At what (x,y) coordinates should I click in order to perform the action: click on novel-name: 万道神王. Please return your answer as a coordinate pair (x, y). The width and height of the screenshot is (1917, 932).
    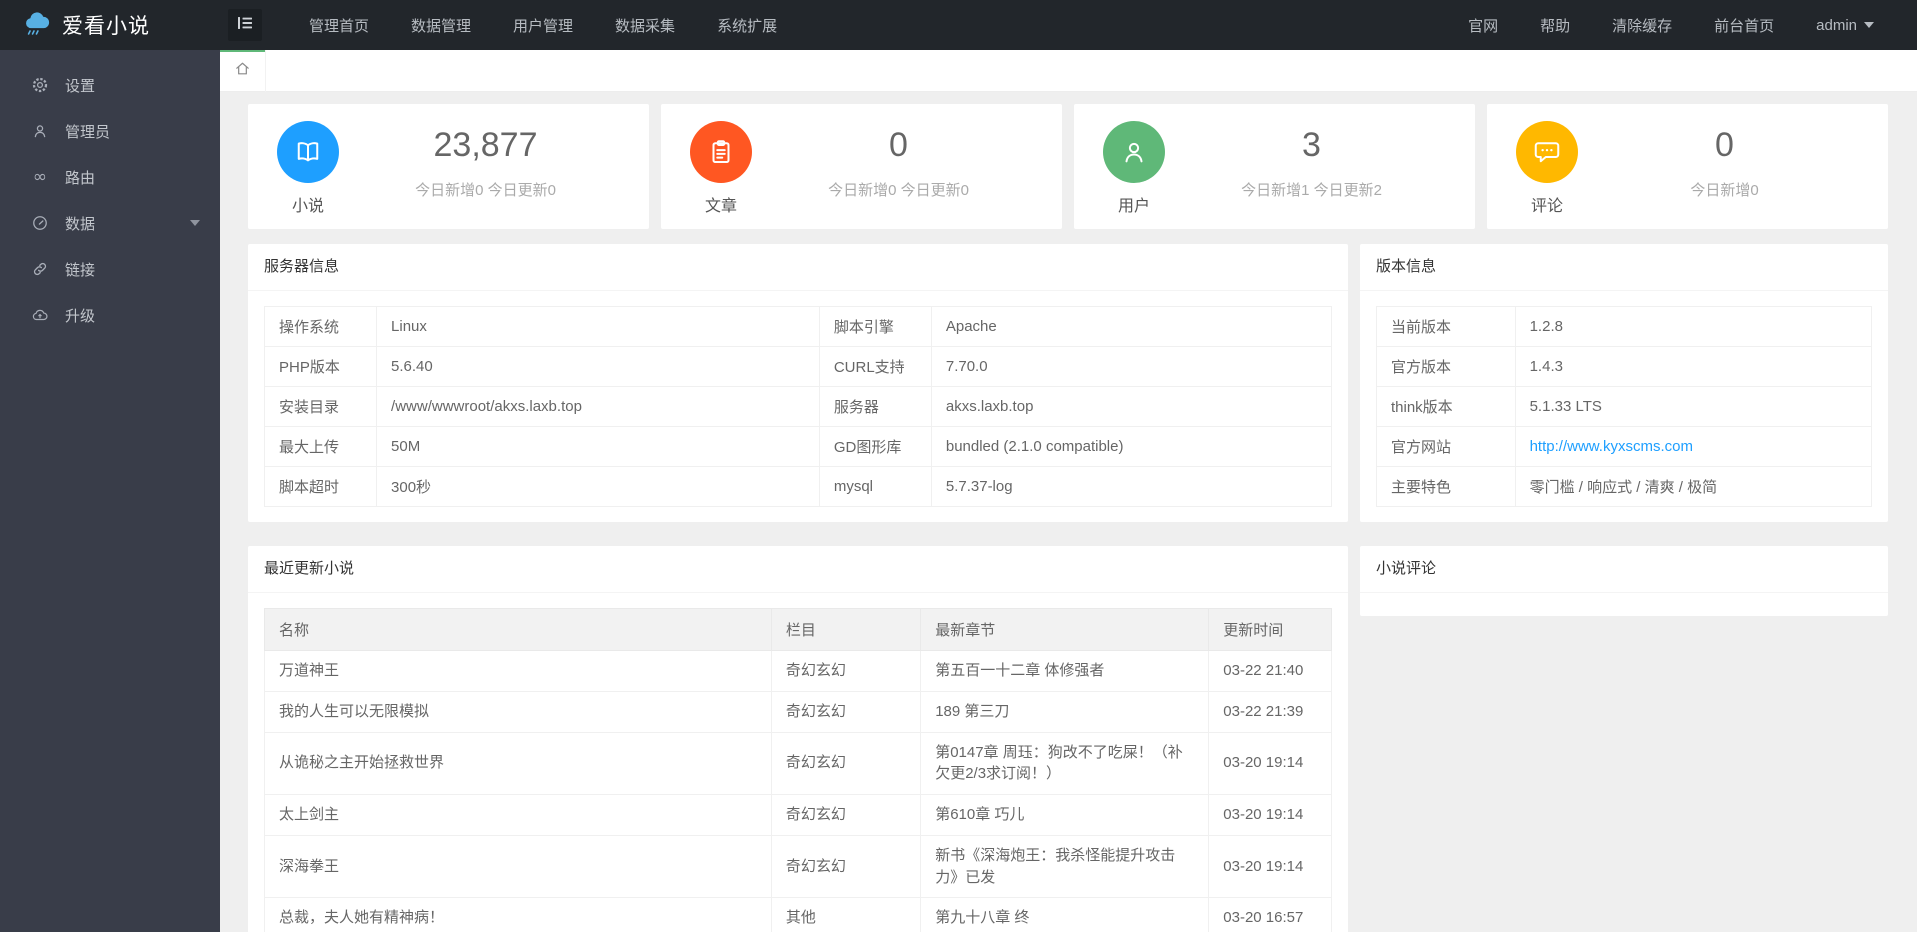
    Looking at the image, I should click on (518, 671).